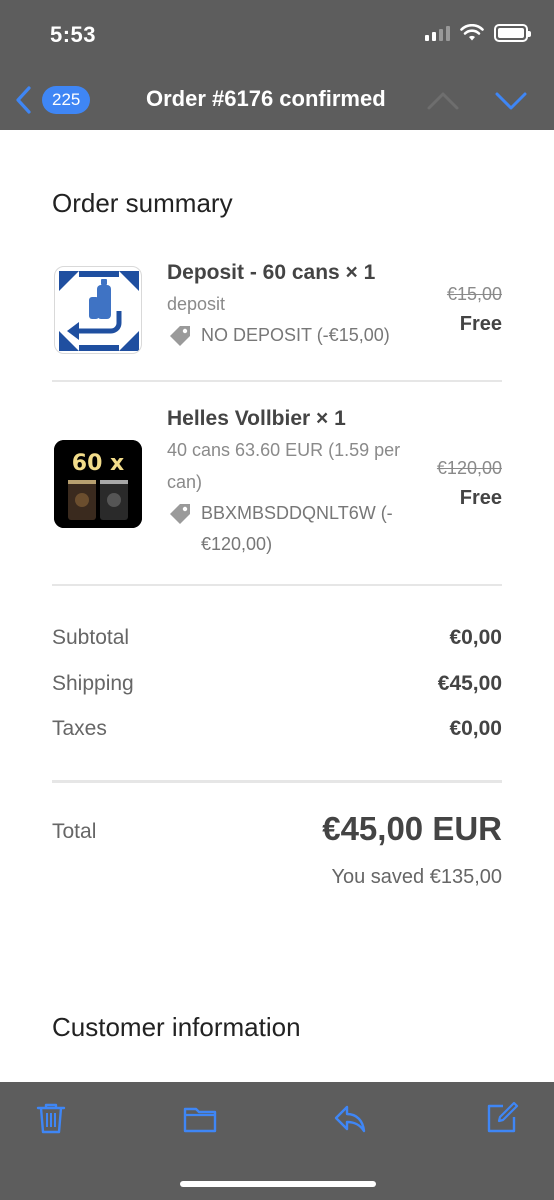 The width and height of the screenshot is (554, 1200). I want to click on cellular-signal-icon, so click(437, 33).